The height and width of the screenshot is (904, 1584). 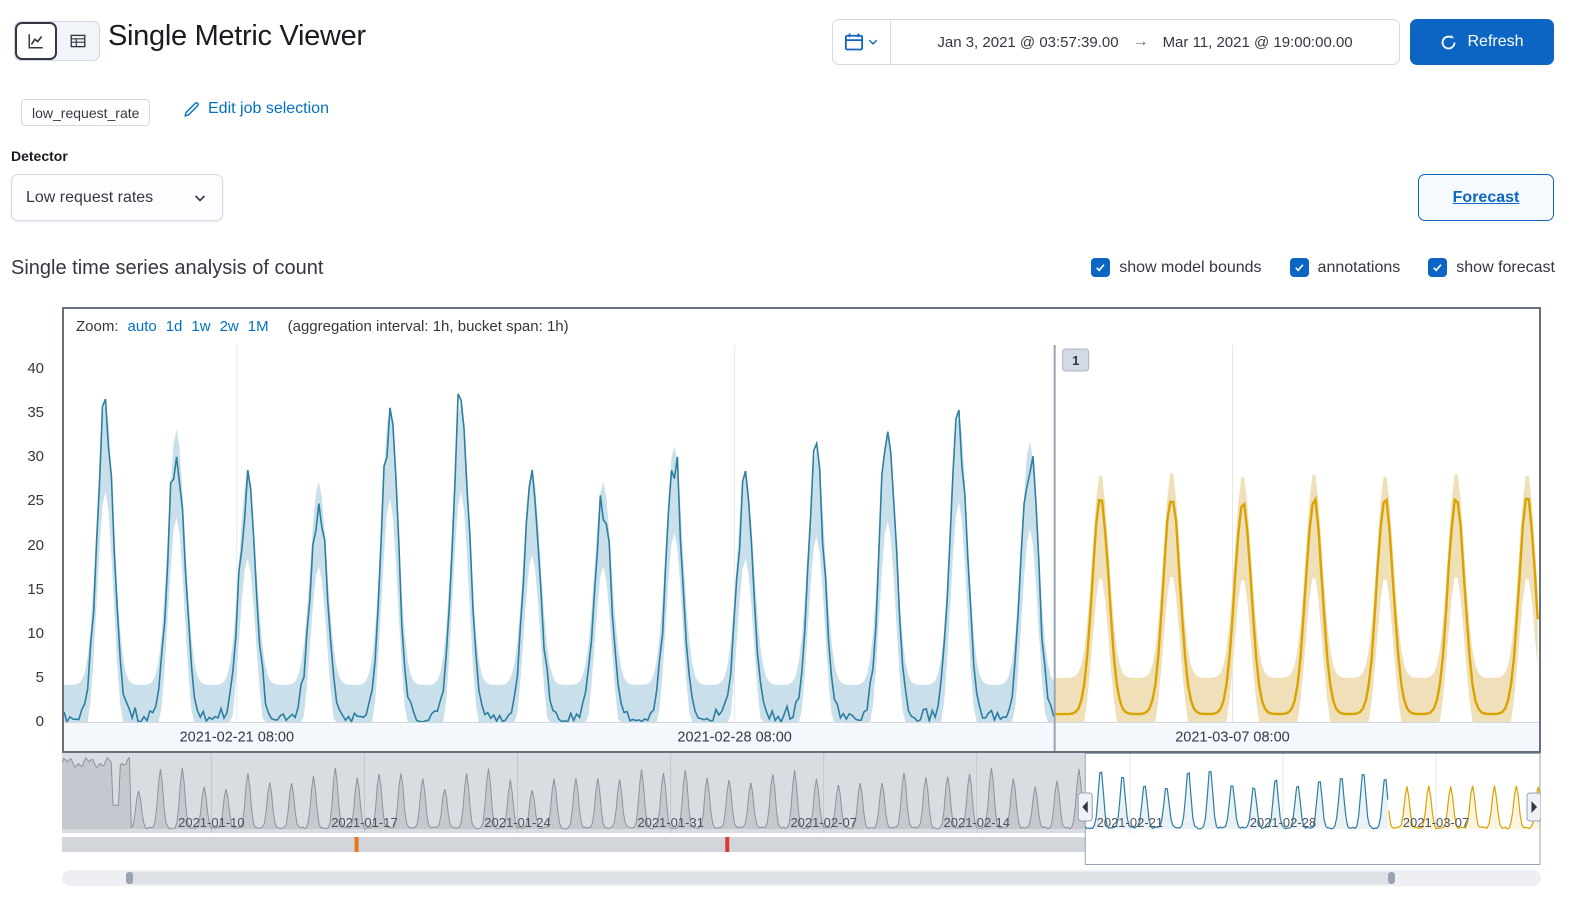 What do you see at coordinates (211, 822) in the screenshot?
I see `navigator-tick-label: 2021-01-10` at bounding box center [211, 822].